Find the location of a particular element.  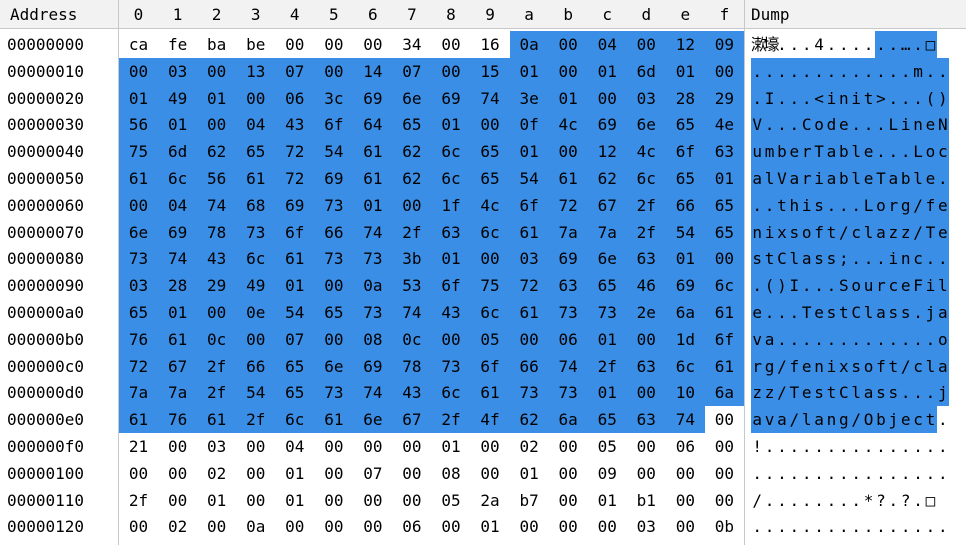

hex-byte: 0c is located at coordinates (217, 339).